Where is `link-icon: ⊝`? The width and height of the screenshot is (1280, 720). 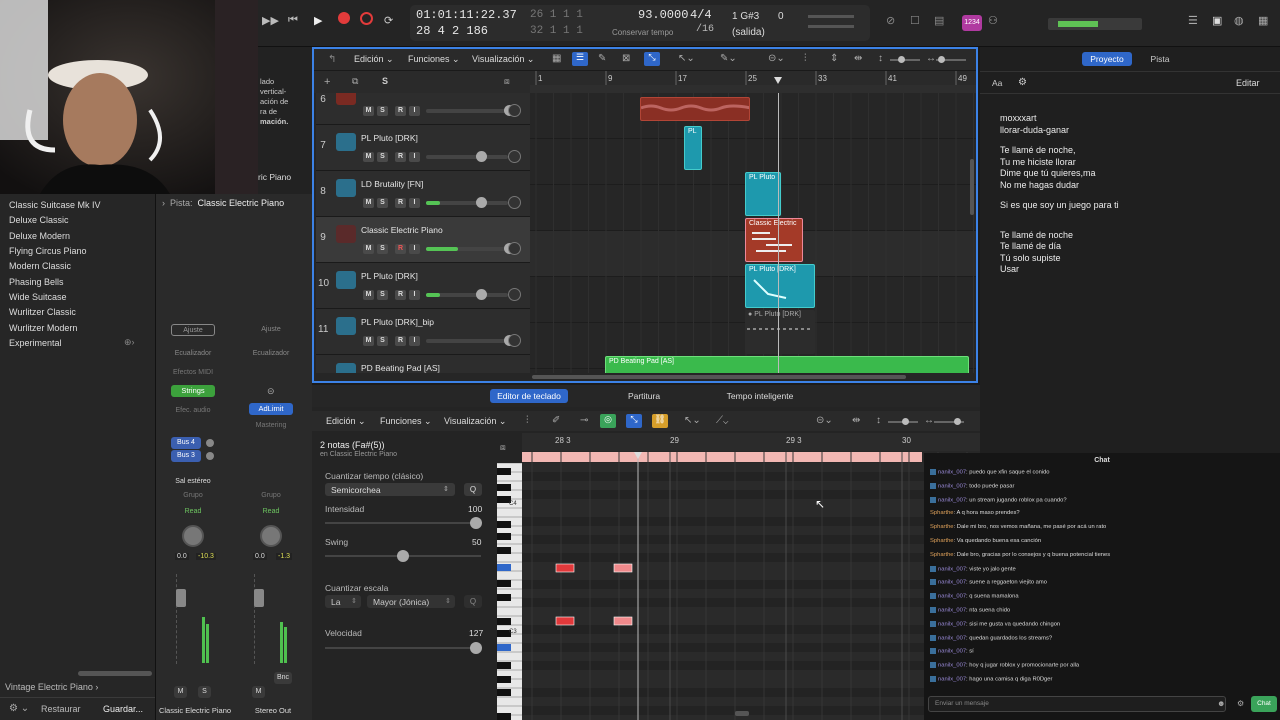
link-icon: ⊝ is located at coordinates (271, 391).